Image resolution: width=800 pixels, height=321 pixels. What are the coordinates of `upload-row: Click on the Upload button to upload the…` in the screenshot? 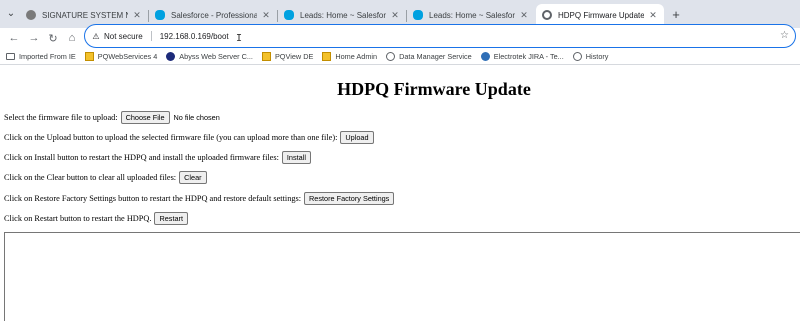 It's located at (189, 137).